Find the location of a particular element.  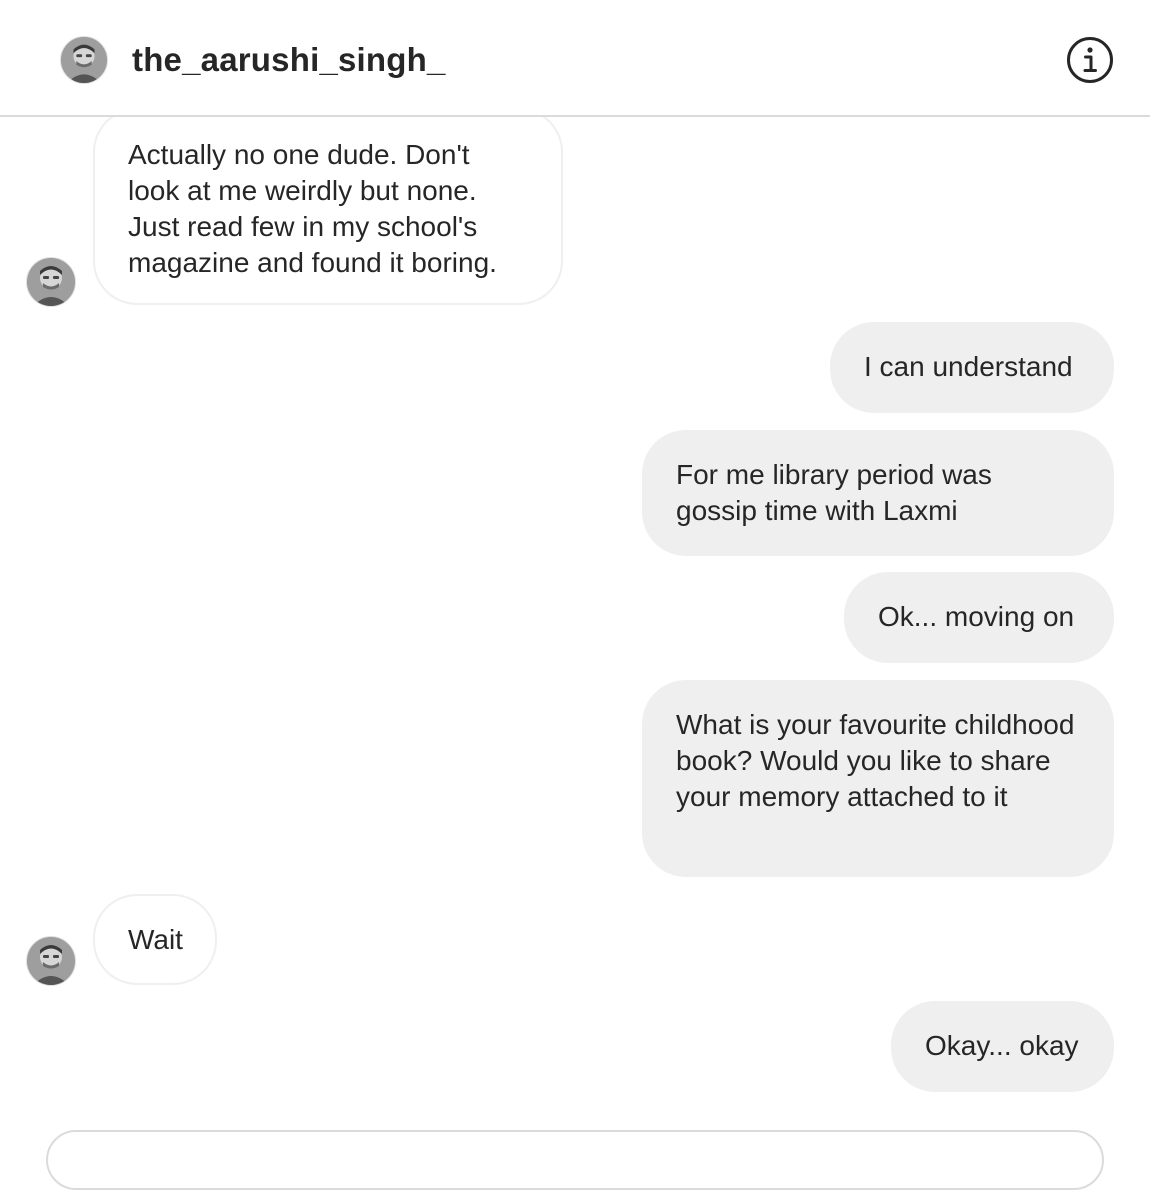

message-text: Okay... okay is located at coordinates (1002, 1045).